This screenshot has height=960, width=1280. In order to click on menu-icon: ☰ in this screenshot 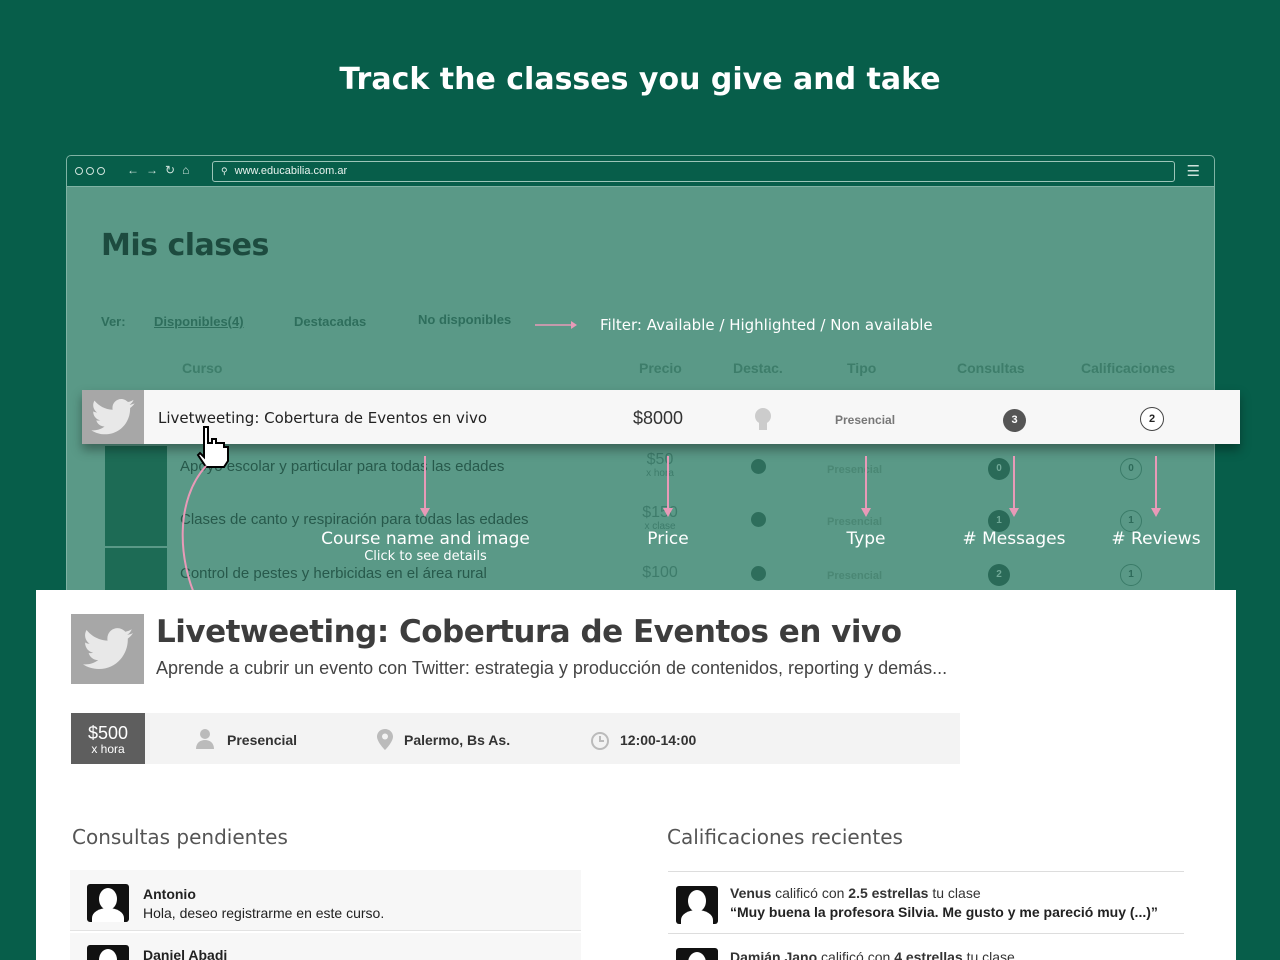, I will do `click(1193, 171)`.